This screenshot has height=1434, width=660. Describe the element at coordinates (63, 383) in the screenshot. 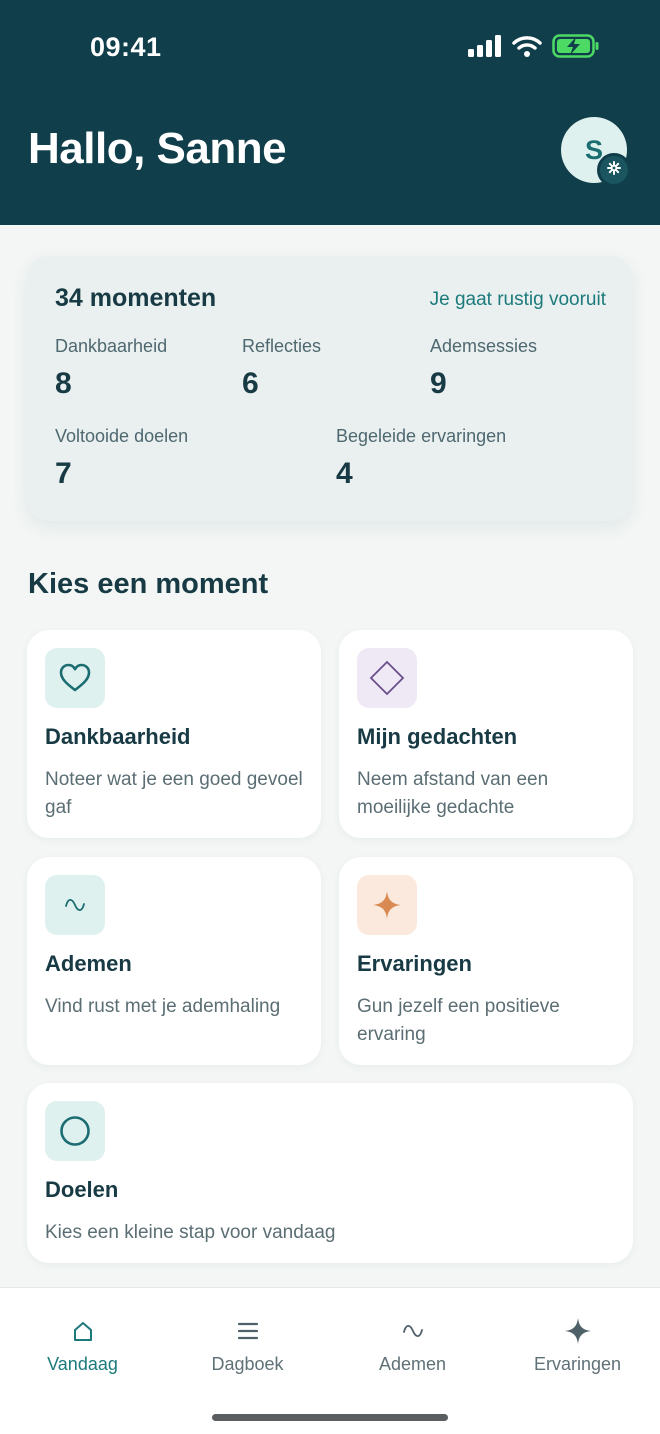

I see `stat-value: 8` at that location.